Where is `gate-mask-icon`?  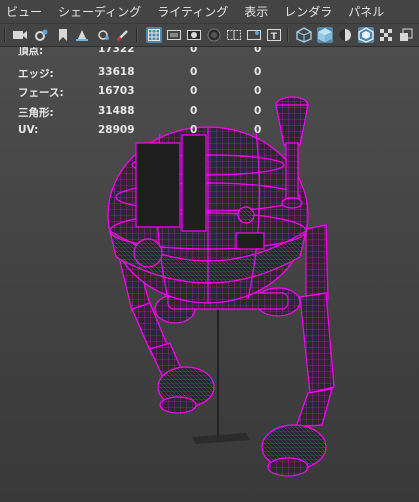 gate-mask-icon is located at coordinates (214, 35).